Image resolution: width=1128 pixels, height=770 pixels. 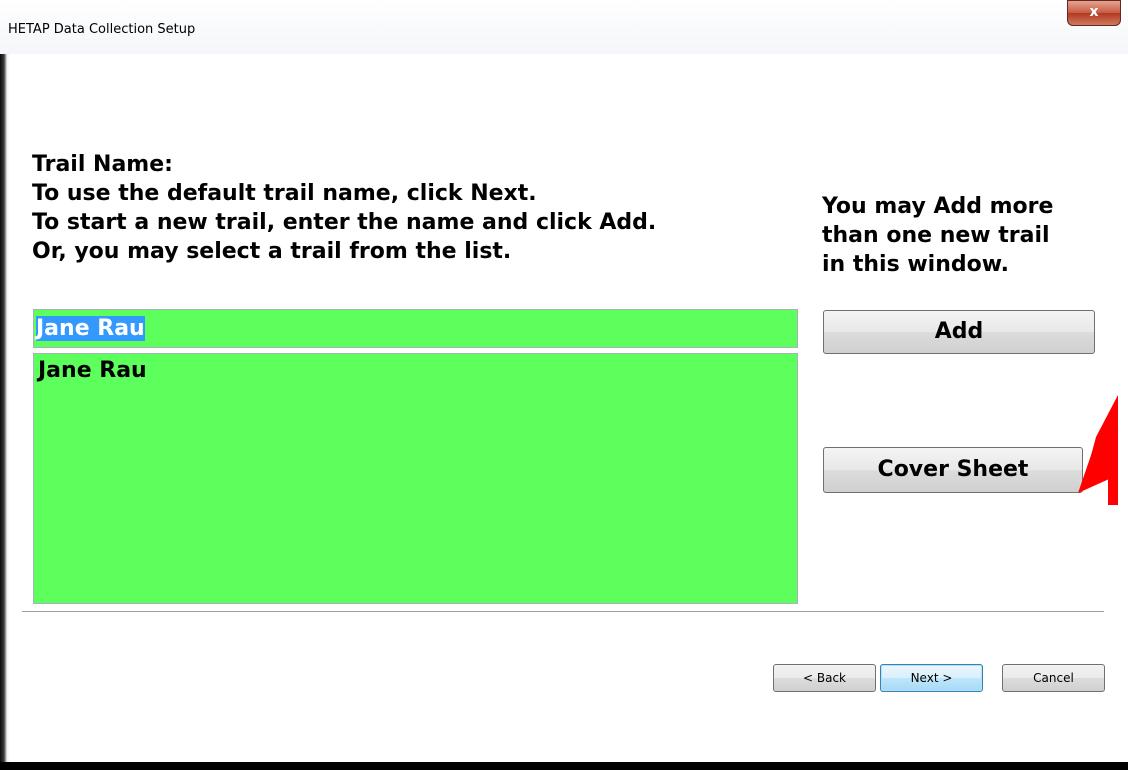 I want to click on trail-name-heading: Trail Name:, so click(x=102, y=164).